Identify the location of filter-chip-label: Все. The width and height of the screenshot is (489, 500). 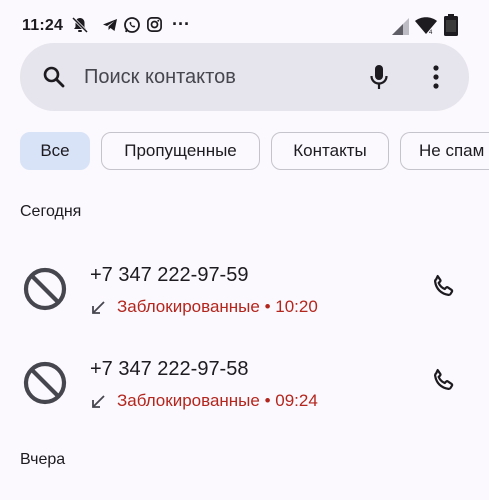
(55, 150).